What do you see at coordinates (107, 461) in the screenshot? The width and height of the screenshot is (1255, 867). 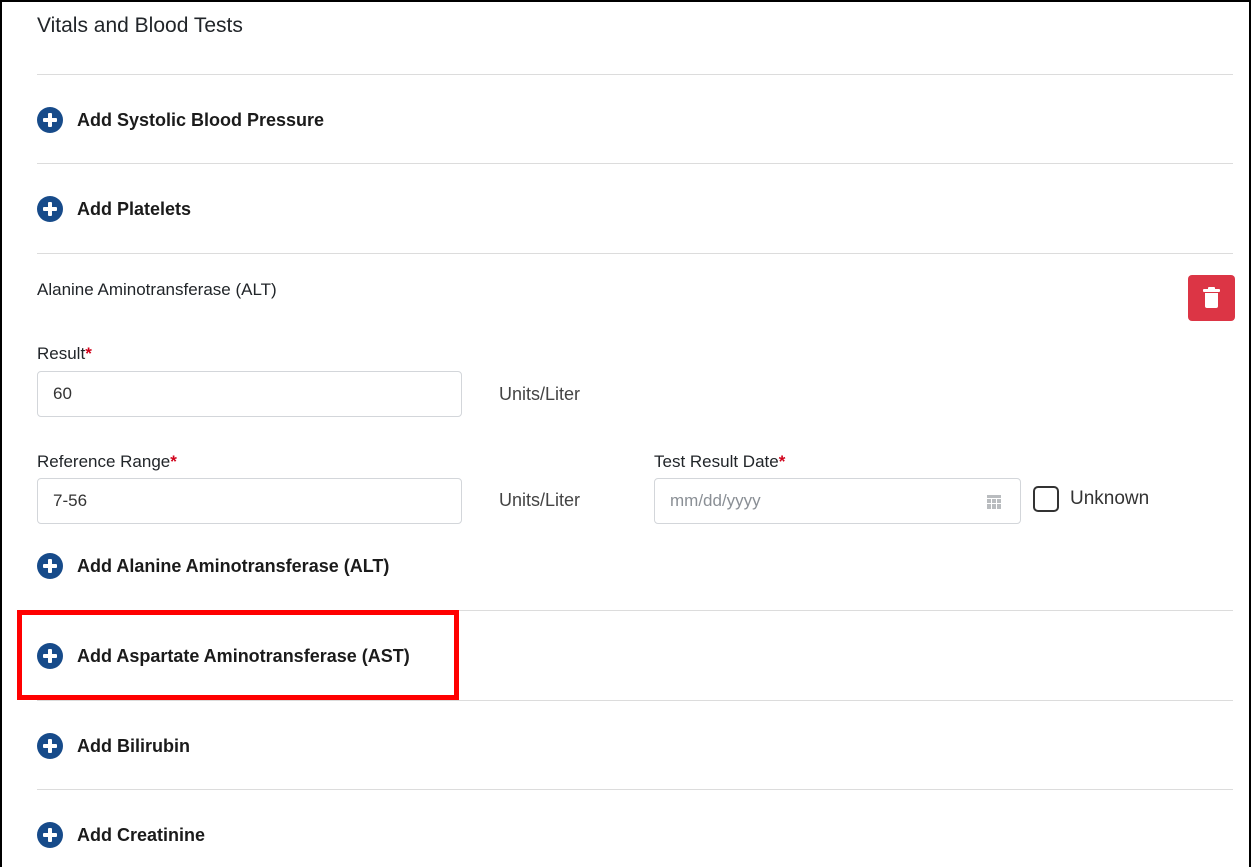 I see `reference-range-label: Reference Range*` at bounding box center [107, 461].